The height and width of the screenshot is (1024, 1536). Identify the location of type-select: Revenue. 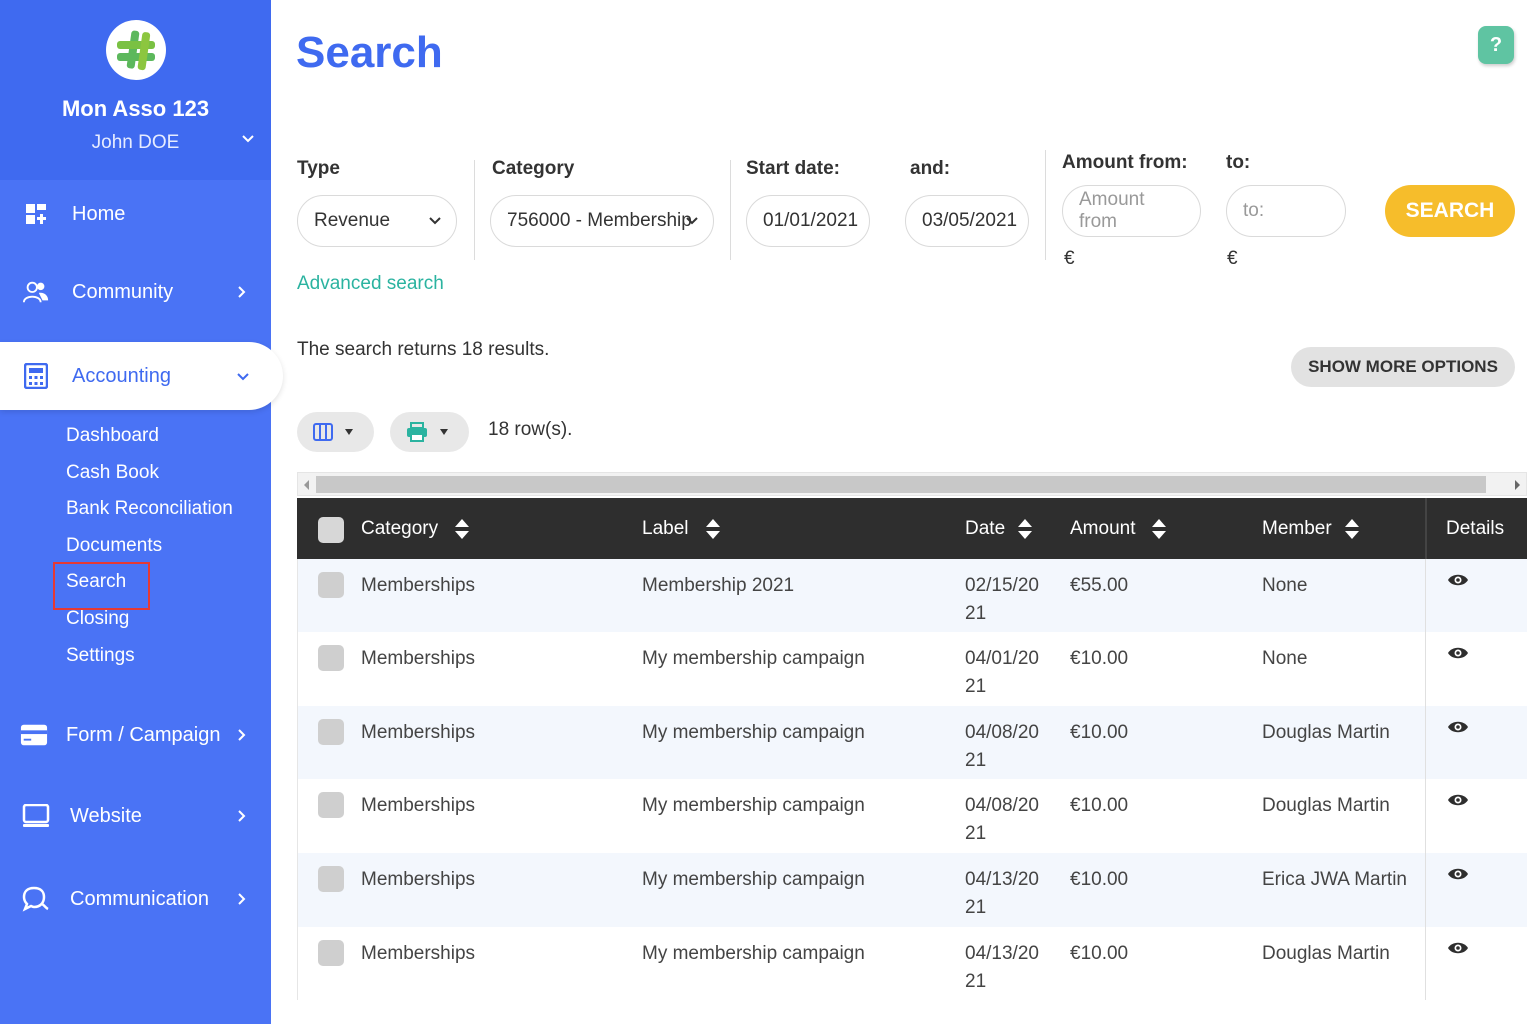
(377, 221).